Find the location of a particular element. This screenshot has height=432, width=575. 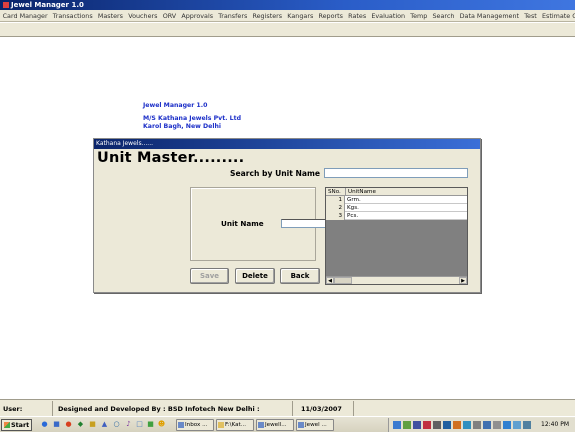

outlook-icon is located at coordinates (181, 425).